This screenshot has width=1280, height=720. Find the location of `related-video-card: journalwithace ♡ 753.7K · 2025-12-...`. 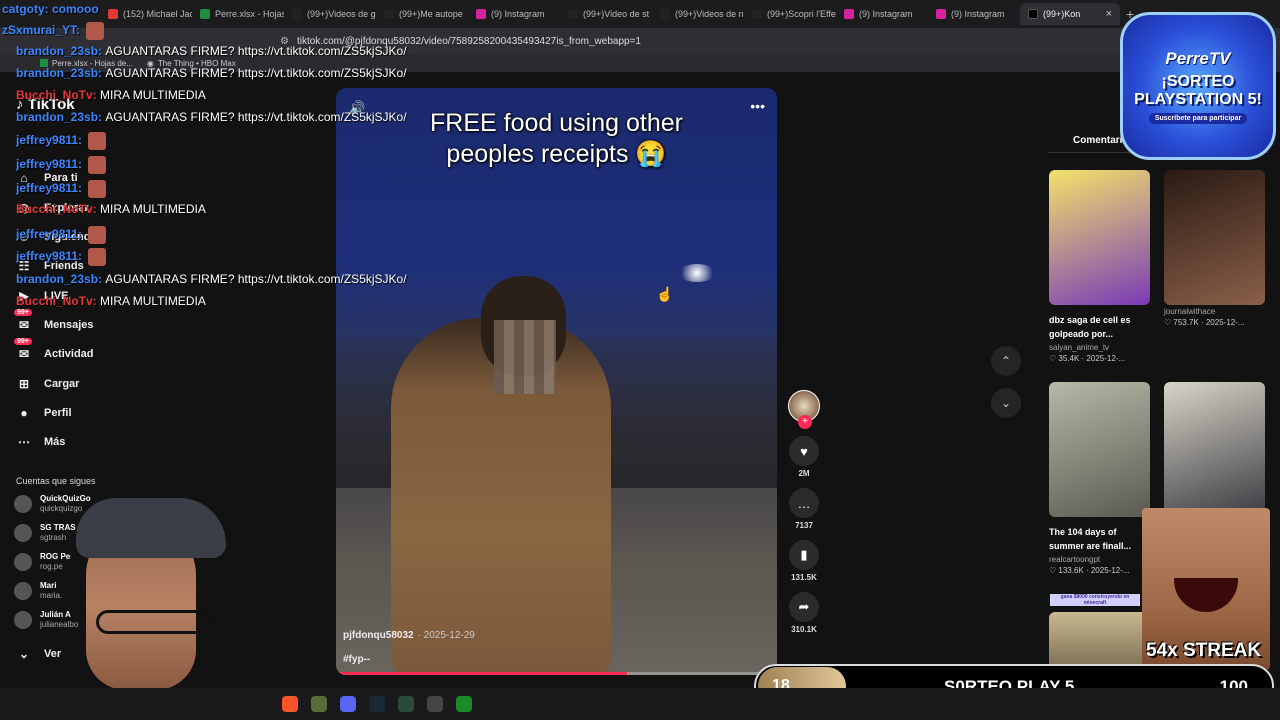

related-video-card: journalwithace ♡ 753.7K · 2025-12-... is located at coordinates (1214, 248).